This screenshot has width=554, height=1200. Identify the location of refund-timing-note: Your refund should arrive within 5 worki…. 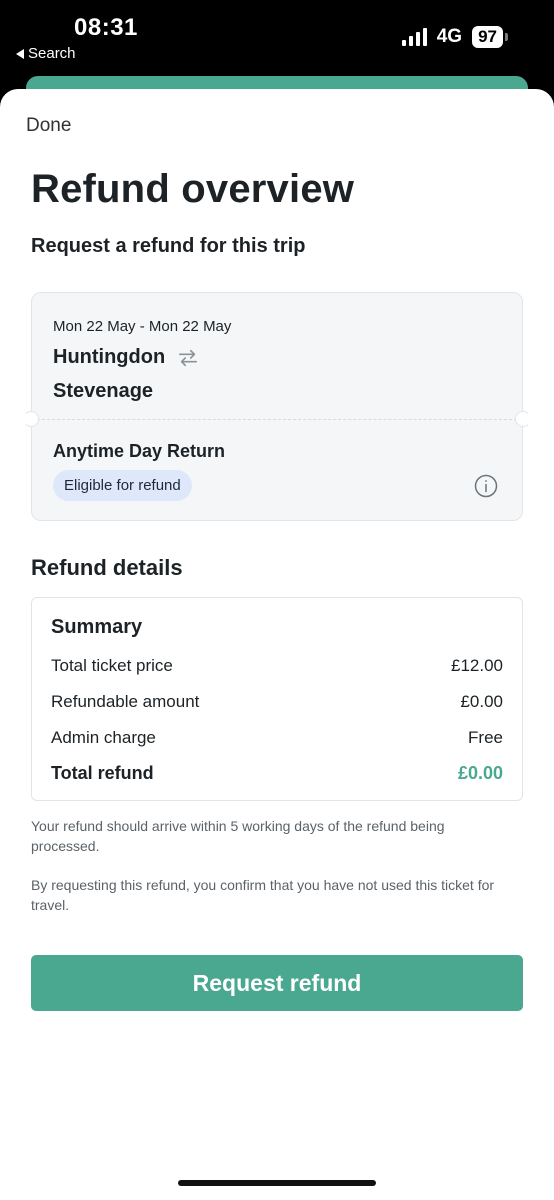
(238, 836).